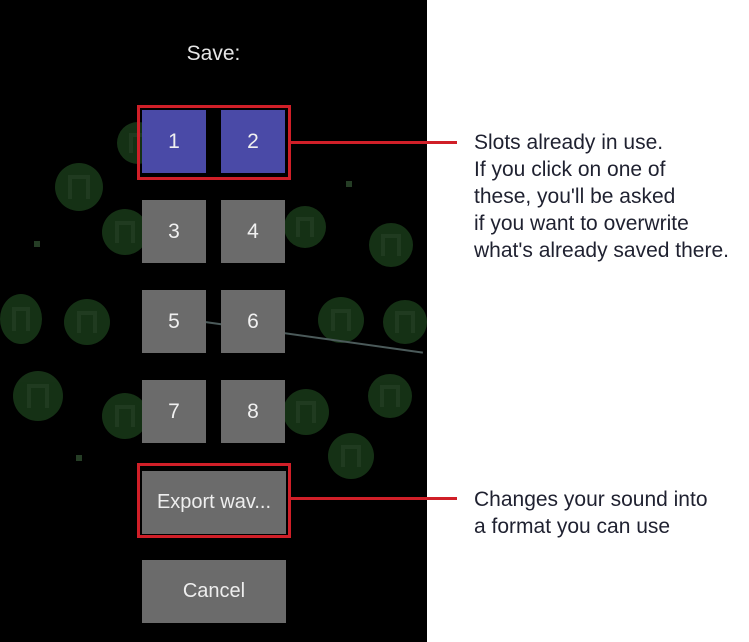  What do you see at coordinates (390, 396) in the screenshot?
I see `guitar-icon` at bounding box center [390, 396].